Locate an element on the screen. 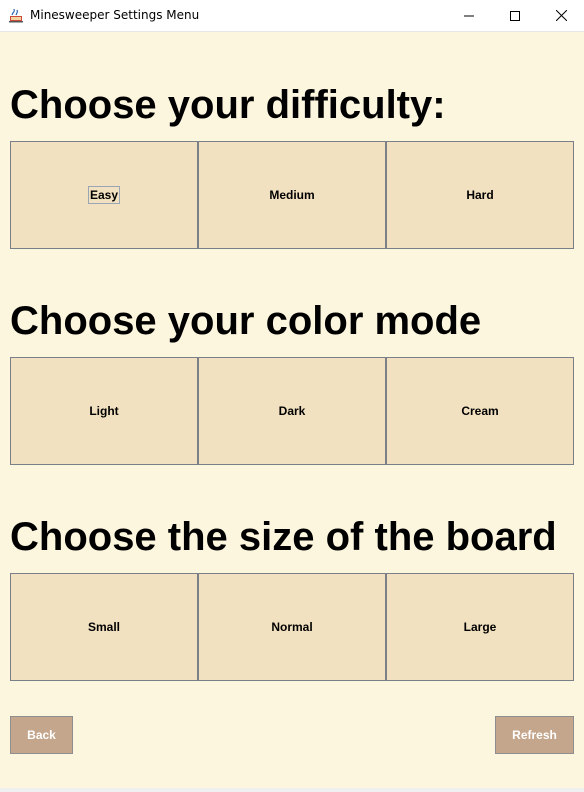  size-large-label: Large is located at coordinates (480, 627).